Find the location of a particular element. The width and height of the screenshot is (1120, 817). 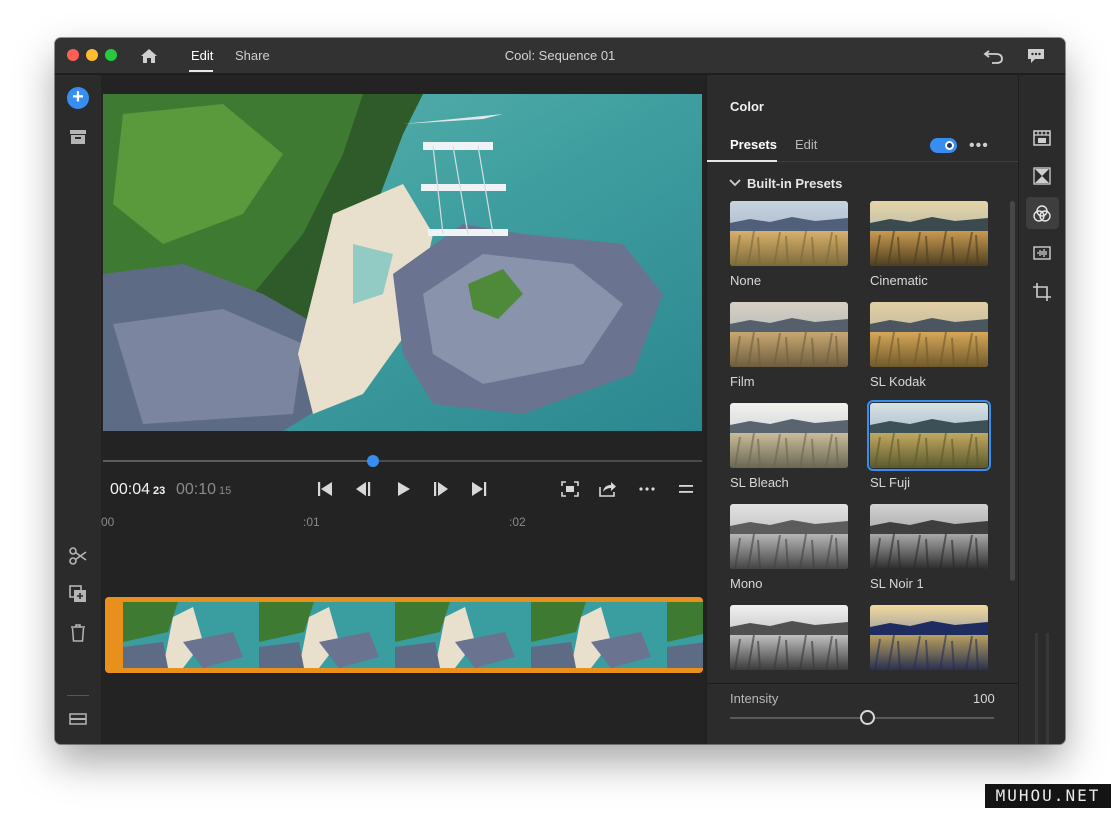

audio-icon is located at coordinates (1042, 253).